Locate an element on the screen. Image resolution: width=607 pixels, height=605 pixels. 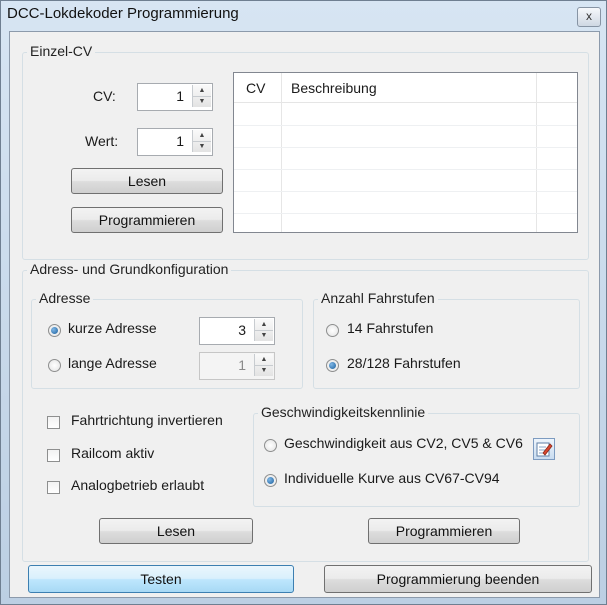
long-address-radio is located at coordinates (54, 365).